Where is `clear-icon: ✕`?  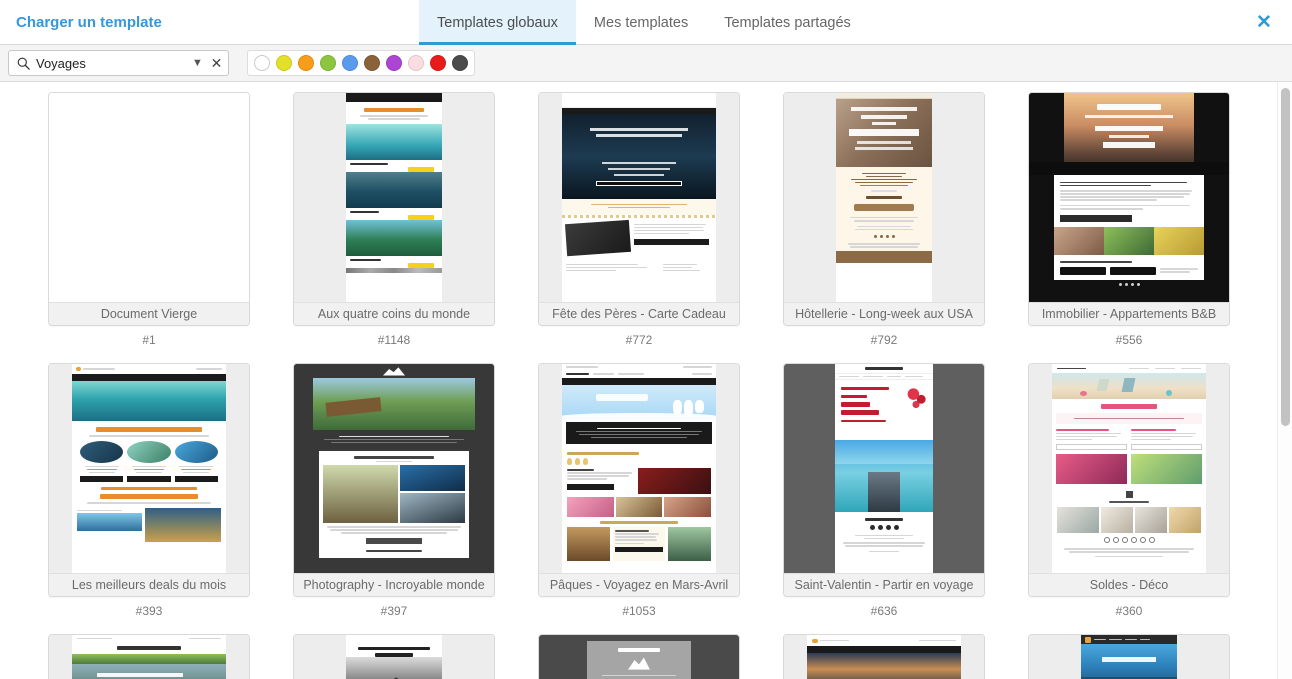 clear-icon: ✕ is located at coordinates (216, 63).